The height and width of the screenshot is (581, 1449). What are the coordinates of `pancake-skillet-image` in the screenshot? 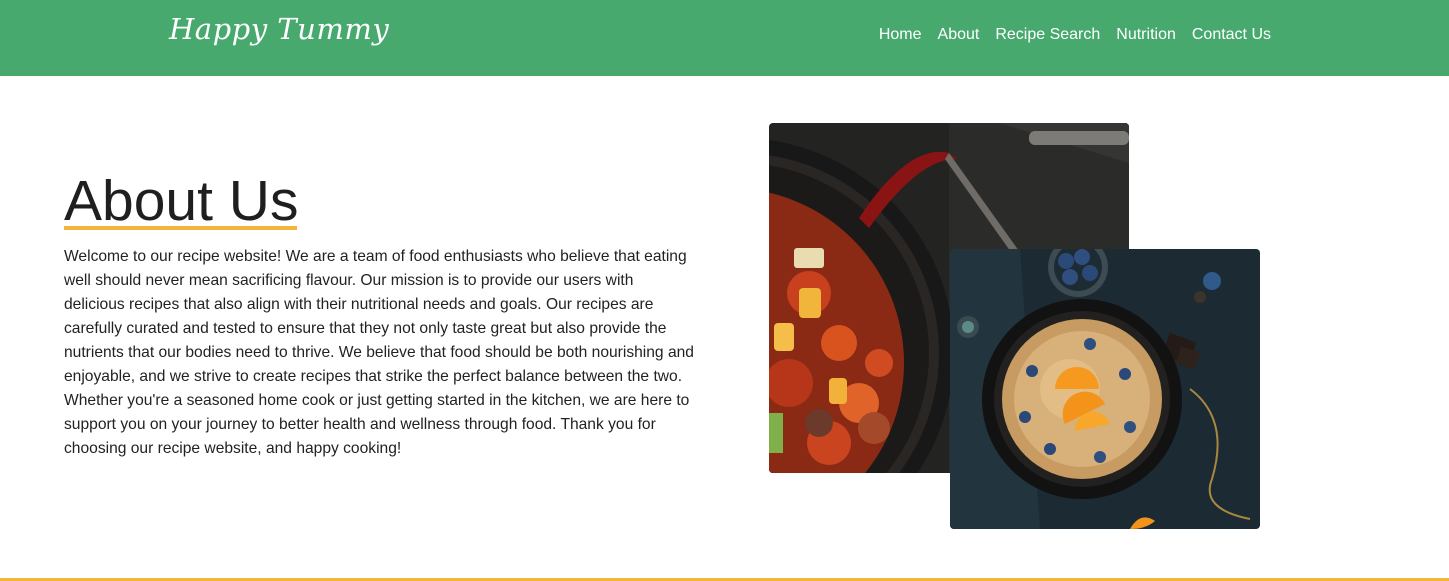 It's located at (1105, 389).